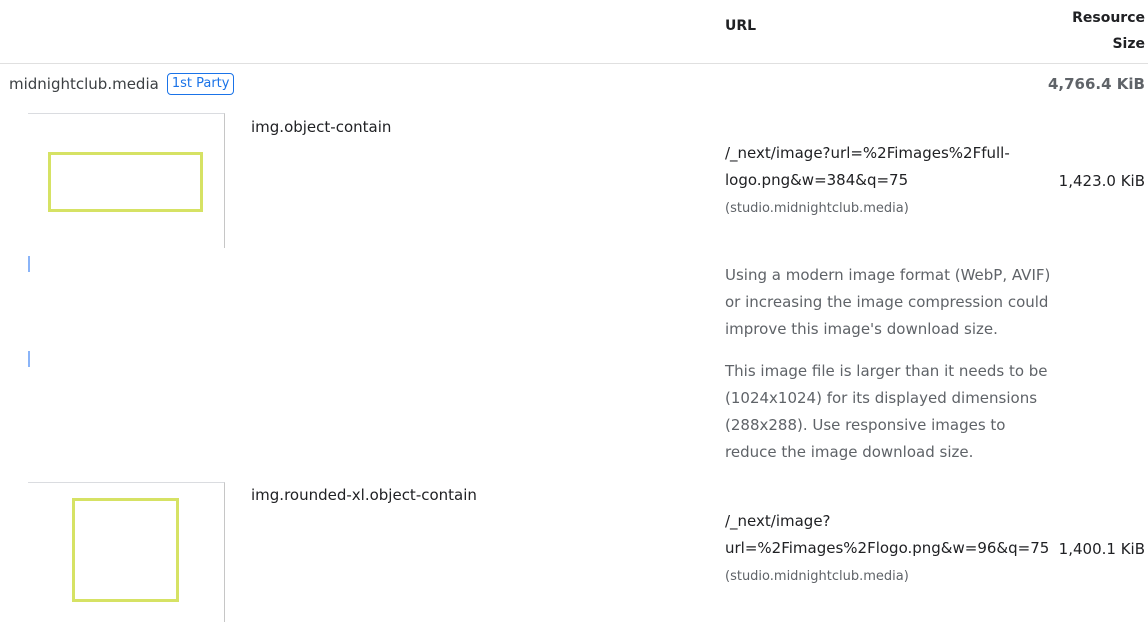 This screenshot has width=1148, height=622. What do you see at coordinates (1101, 549) in the screenshot?
I see `resource-size: 1,400.1 KiB` at bounding box center [1101, 549].